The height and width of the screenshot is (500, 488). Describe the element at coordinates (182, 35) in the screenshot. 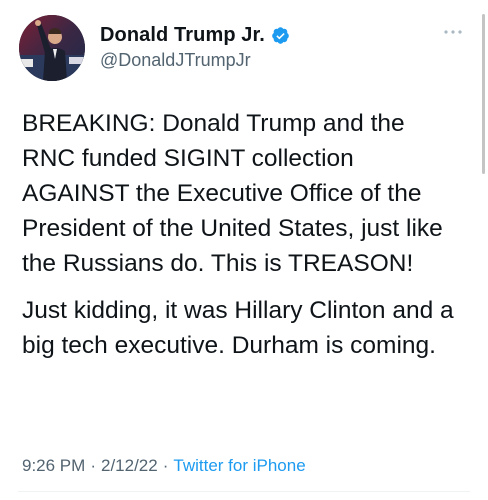

I see `author-display-name: Donald Trump Jr.` at that location.